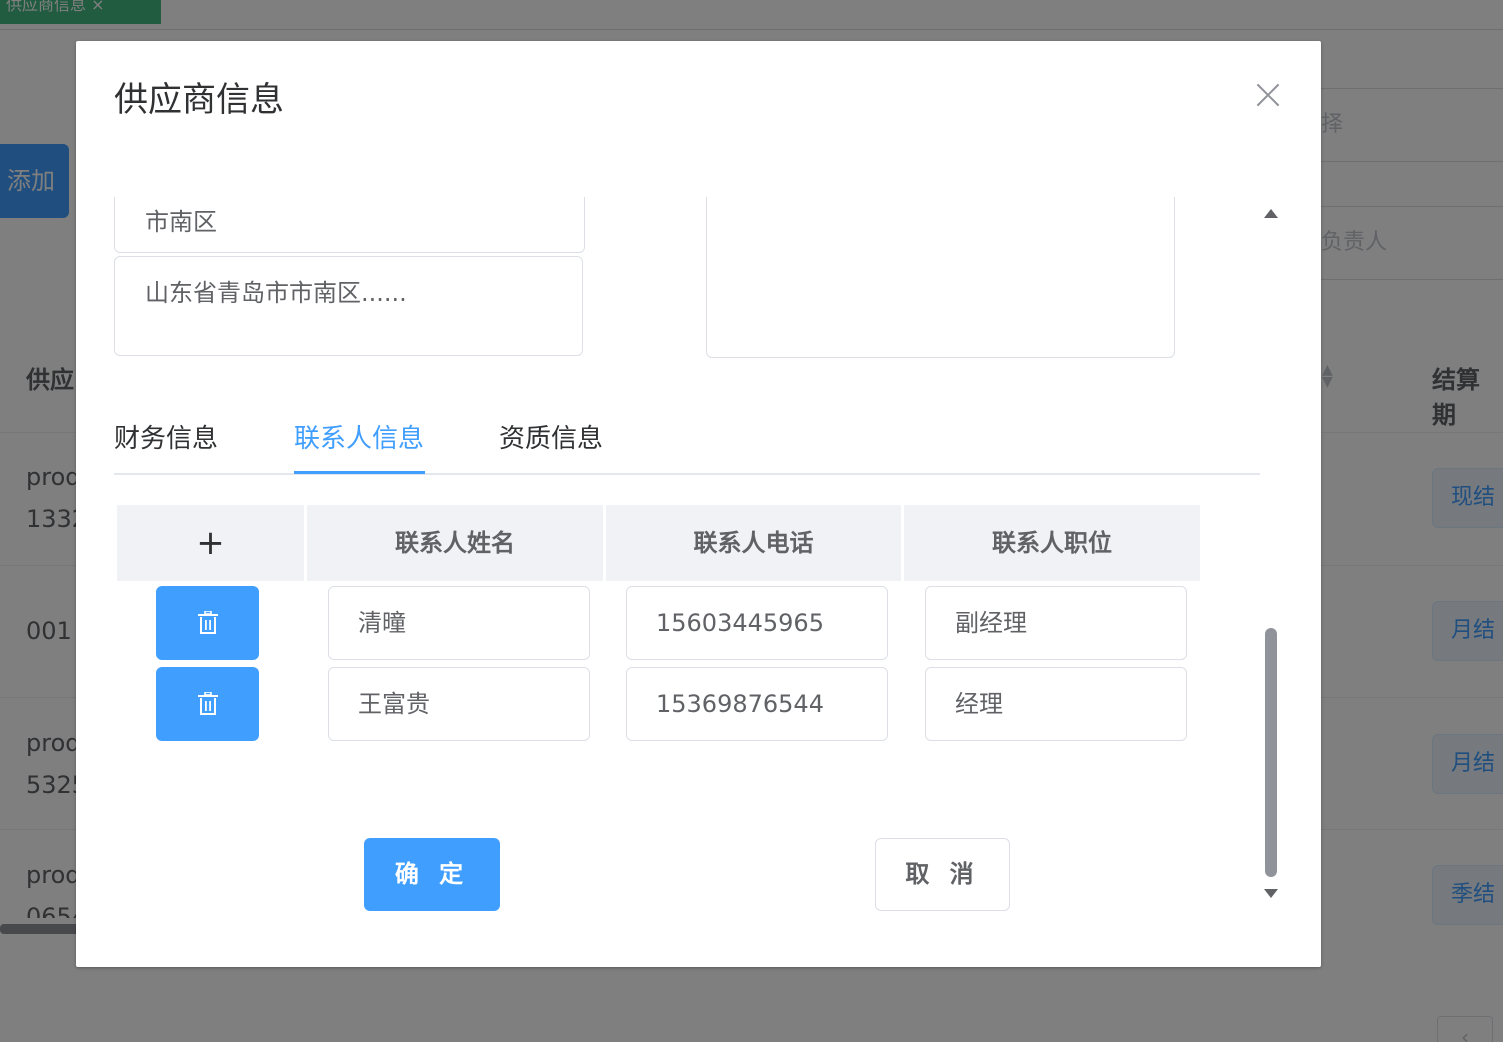  Describe the element at coordinates (757, 623) in the screenshot. I see `contact-phone-input: 15603445965` at that location.